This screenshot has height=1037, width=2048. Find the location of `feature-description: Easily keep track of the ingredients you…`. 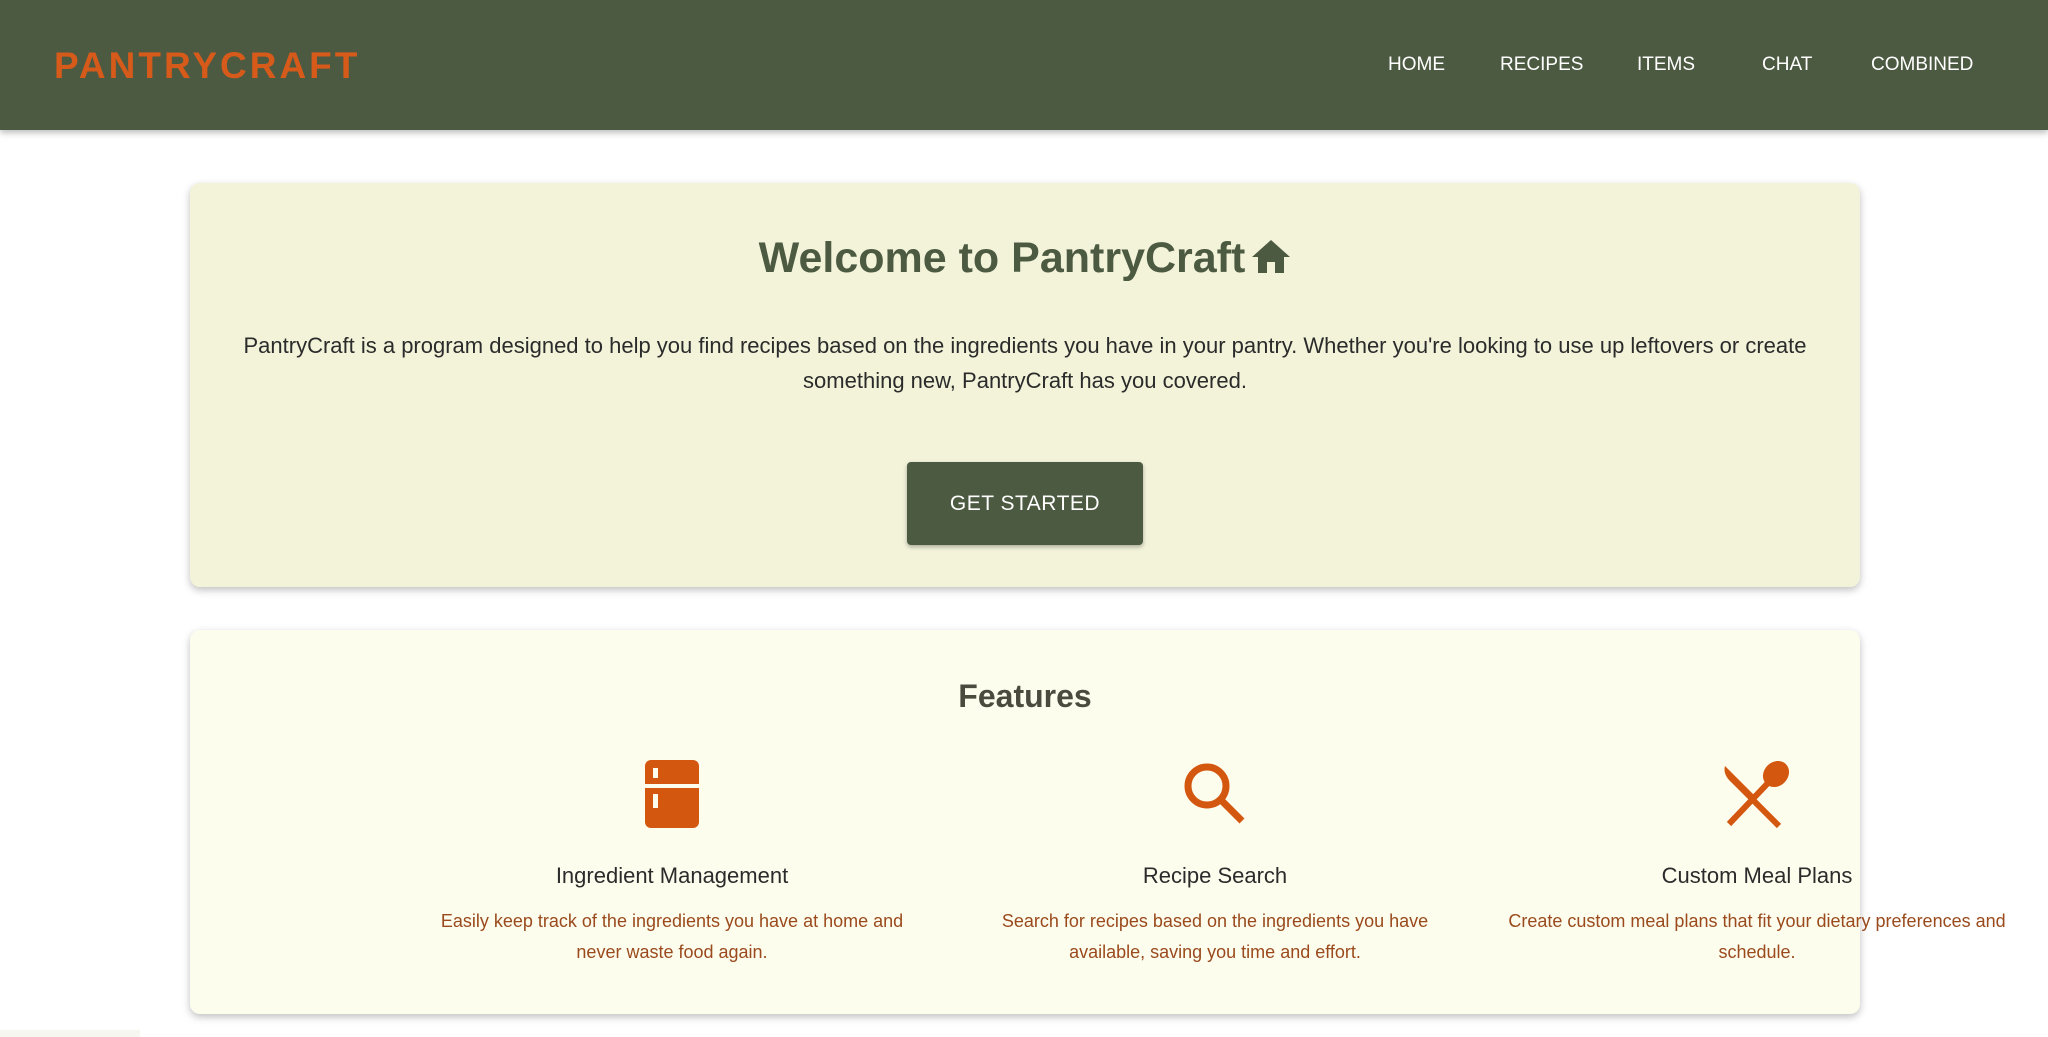

feature-description: Easily keep track of the ingredients you… is located at coordinates (672, 936).